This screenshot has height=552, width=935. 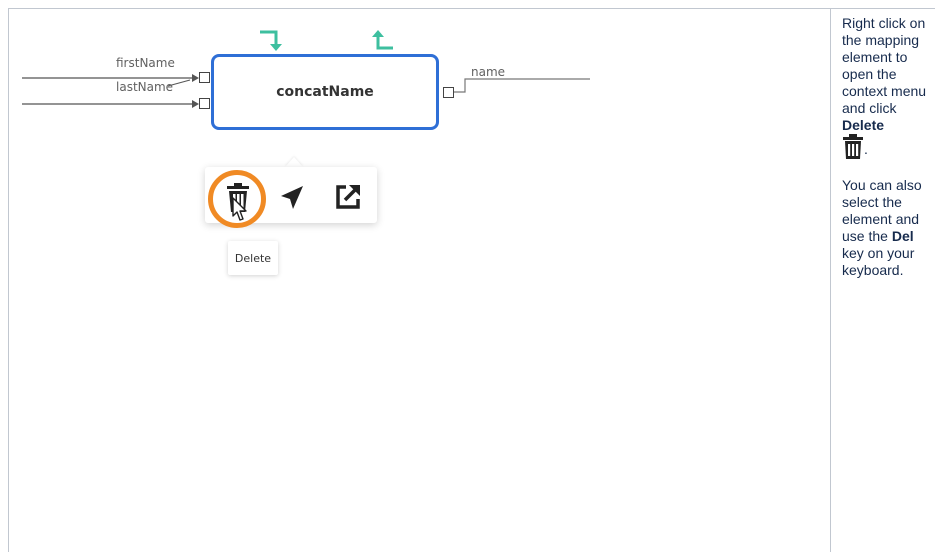 I want to click on instruction-1-bold: Delete, so click(x=863, y=125).